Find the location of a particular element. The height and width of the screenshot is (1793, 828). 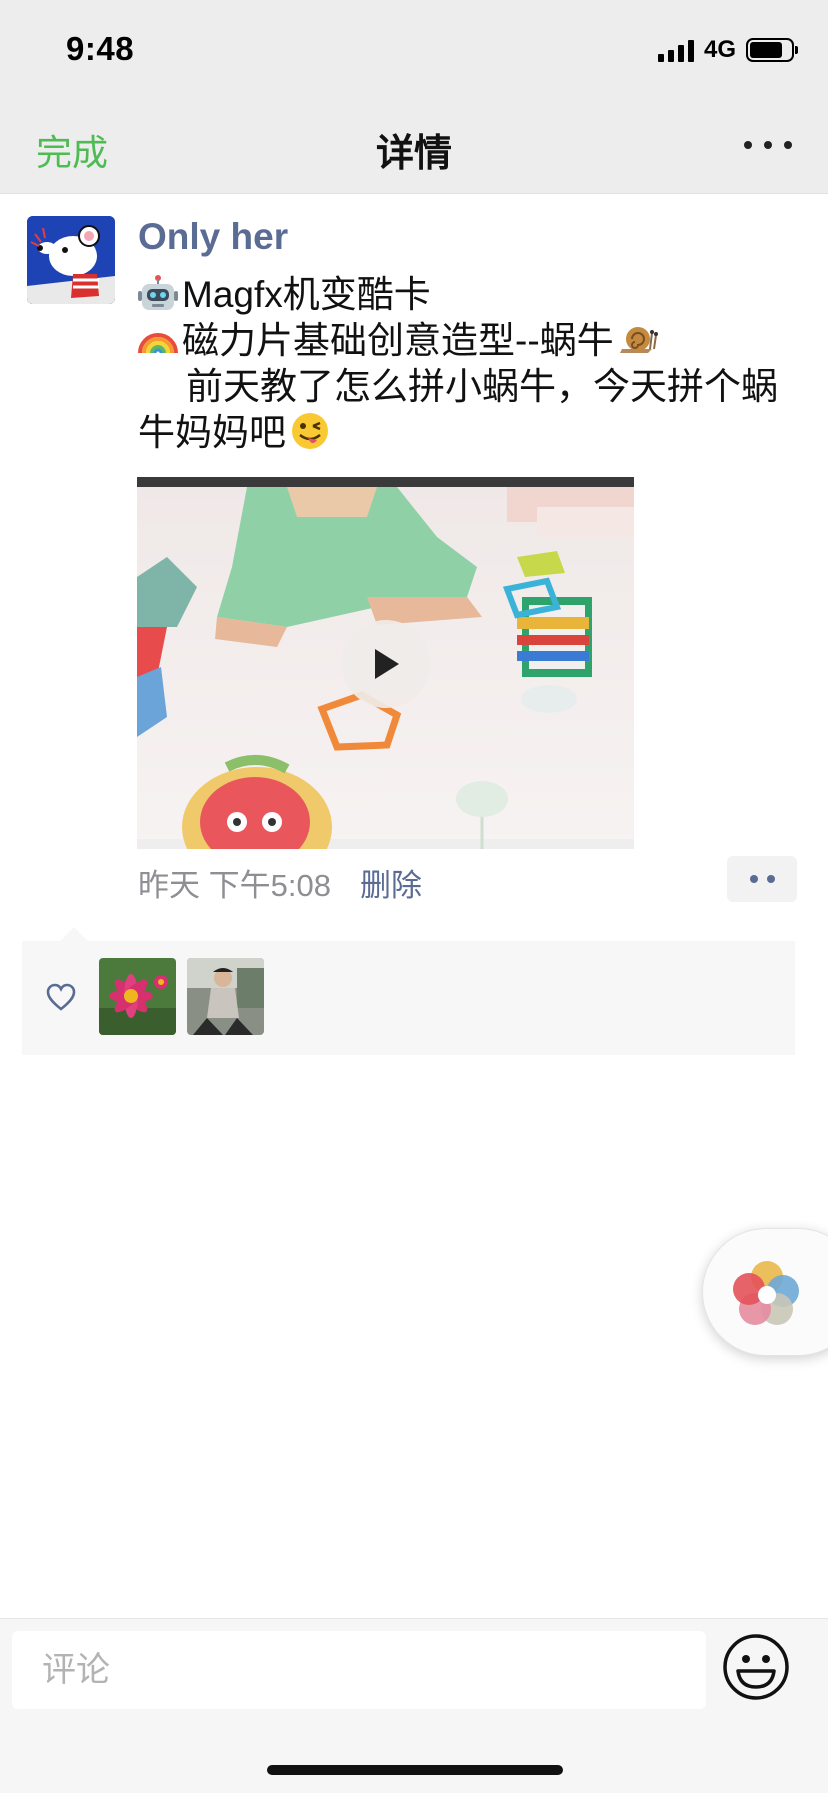

status-indicators: 4G is located at coordinates (727, 50).